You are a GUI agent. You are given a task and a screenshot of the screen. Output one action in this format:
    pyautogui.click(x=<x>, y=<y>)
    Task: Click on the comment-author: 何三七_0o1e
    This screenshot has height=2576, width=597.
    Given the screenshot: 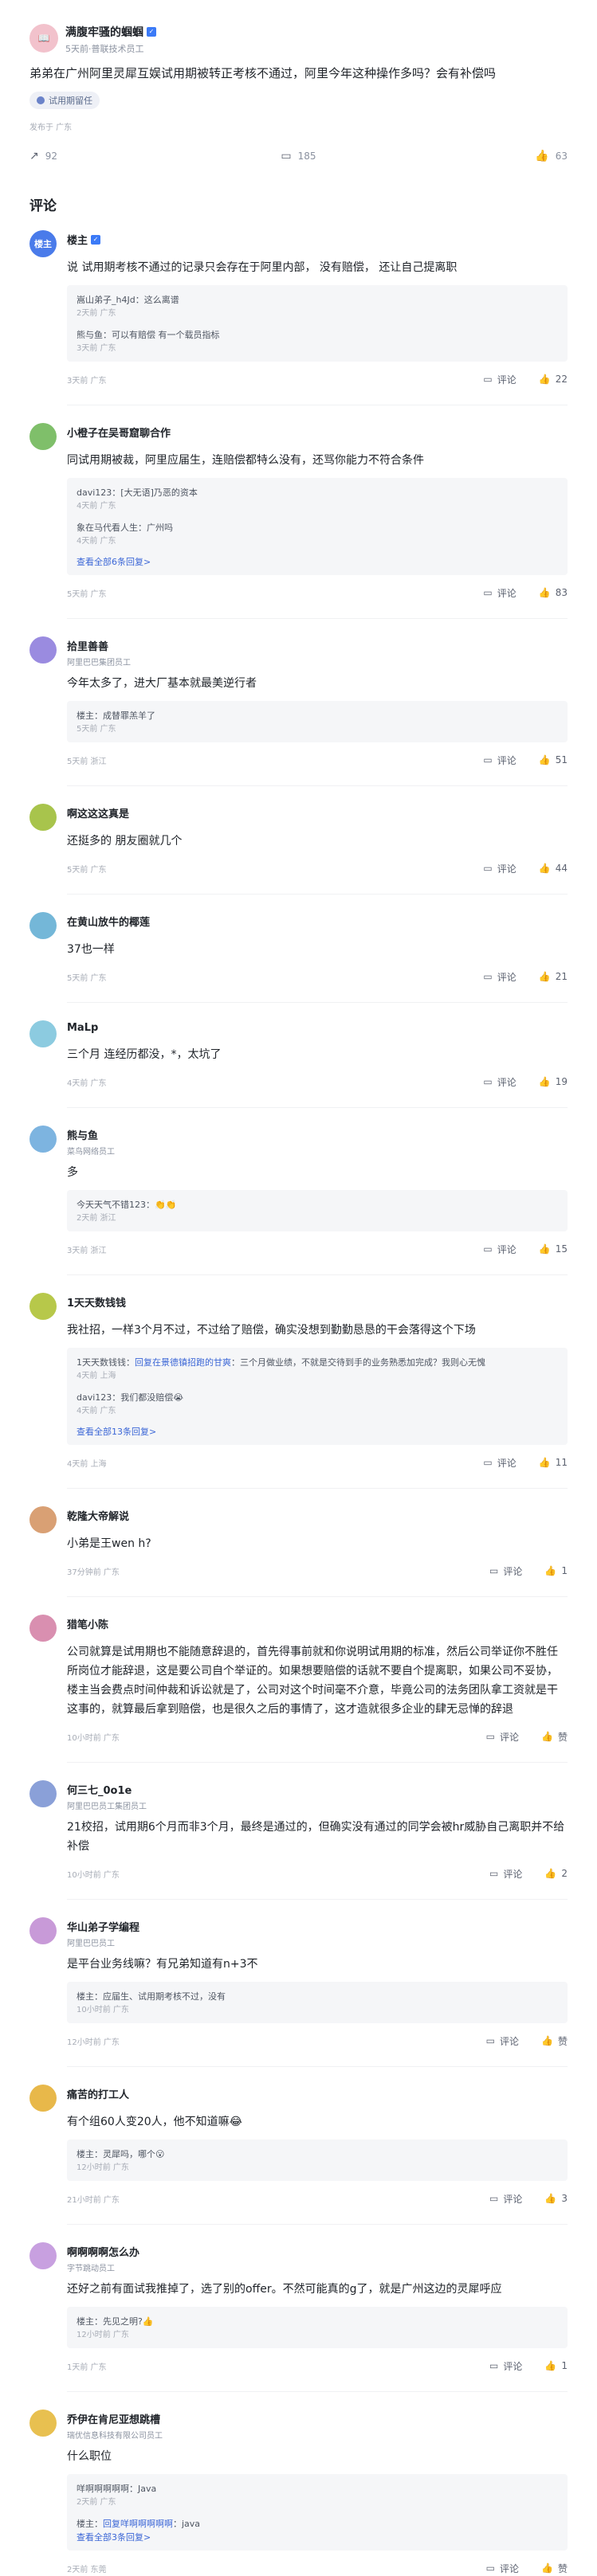 What is the action you would take?
    pyautogui.click(x=100, y=1789)
    